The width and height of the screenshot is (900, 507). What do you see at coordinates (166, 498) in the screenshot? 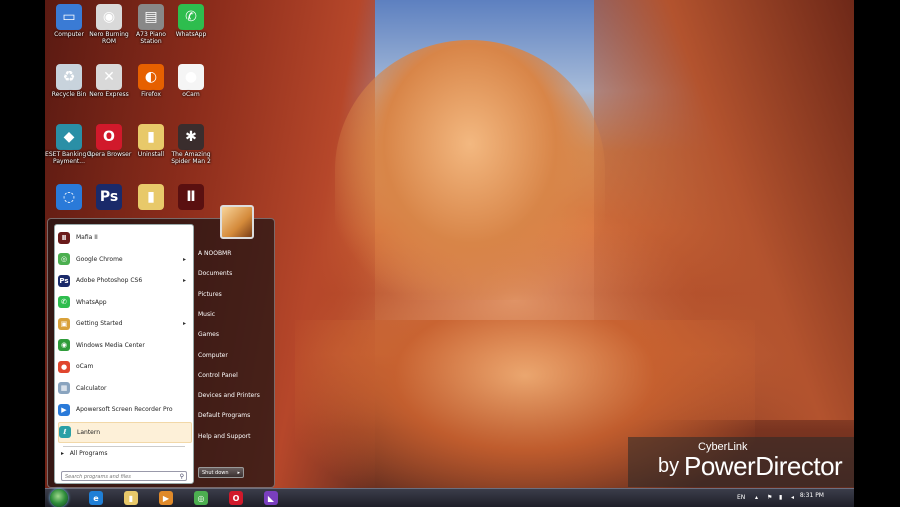
I see `media-player-icon: ▶` at bounding box center [166, 498].